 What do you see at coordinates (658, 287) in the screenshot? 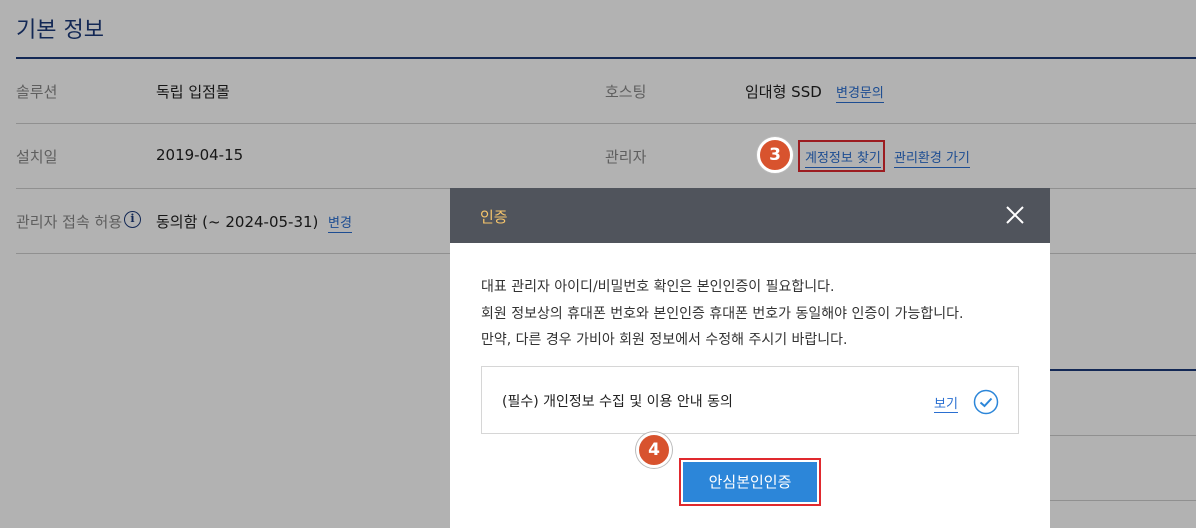
I see `modal-description-line: 대표 관리자 아이디/비밀번호 확인은 본인인증이 필요합니다.` at bounding box center [658, 287].